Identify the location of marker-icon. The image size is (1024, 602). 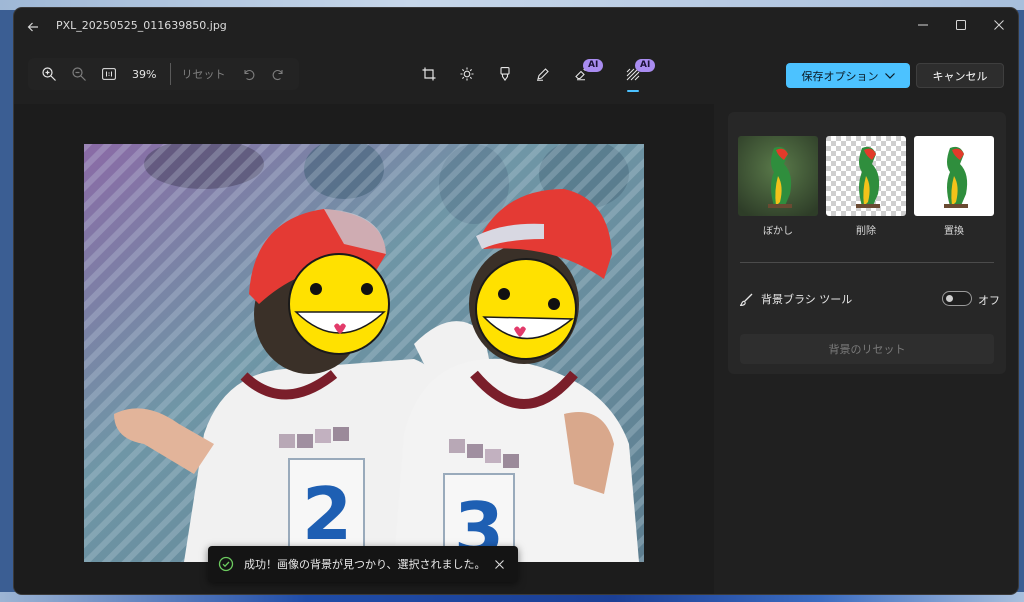
(505, 74).